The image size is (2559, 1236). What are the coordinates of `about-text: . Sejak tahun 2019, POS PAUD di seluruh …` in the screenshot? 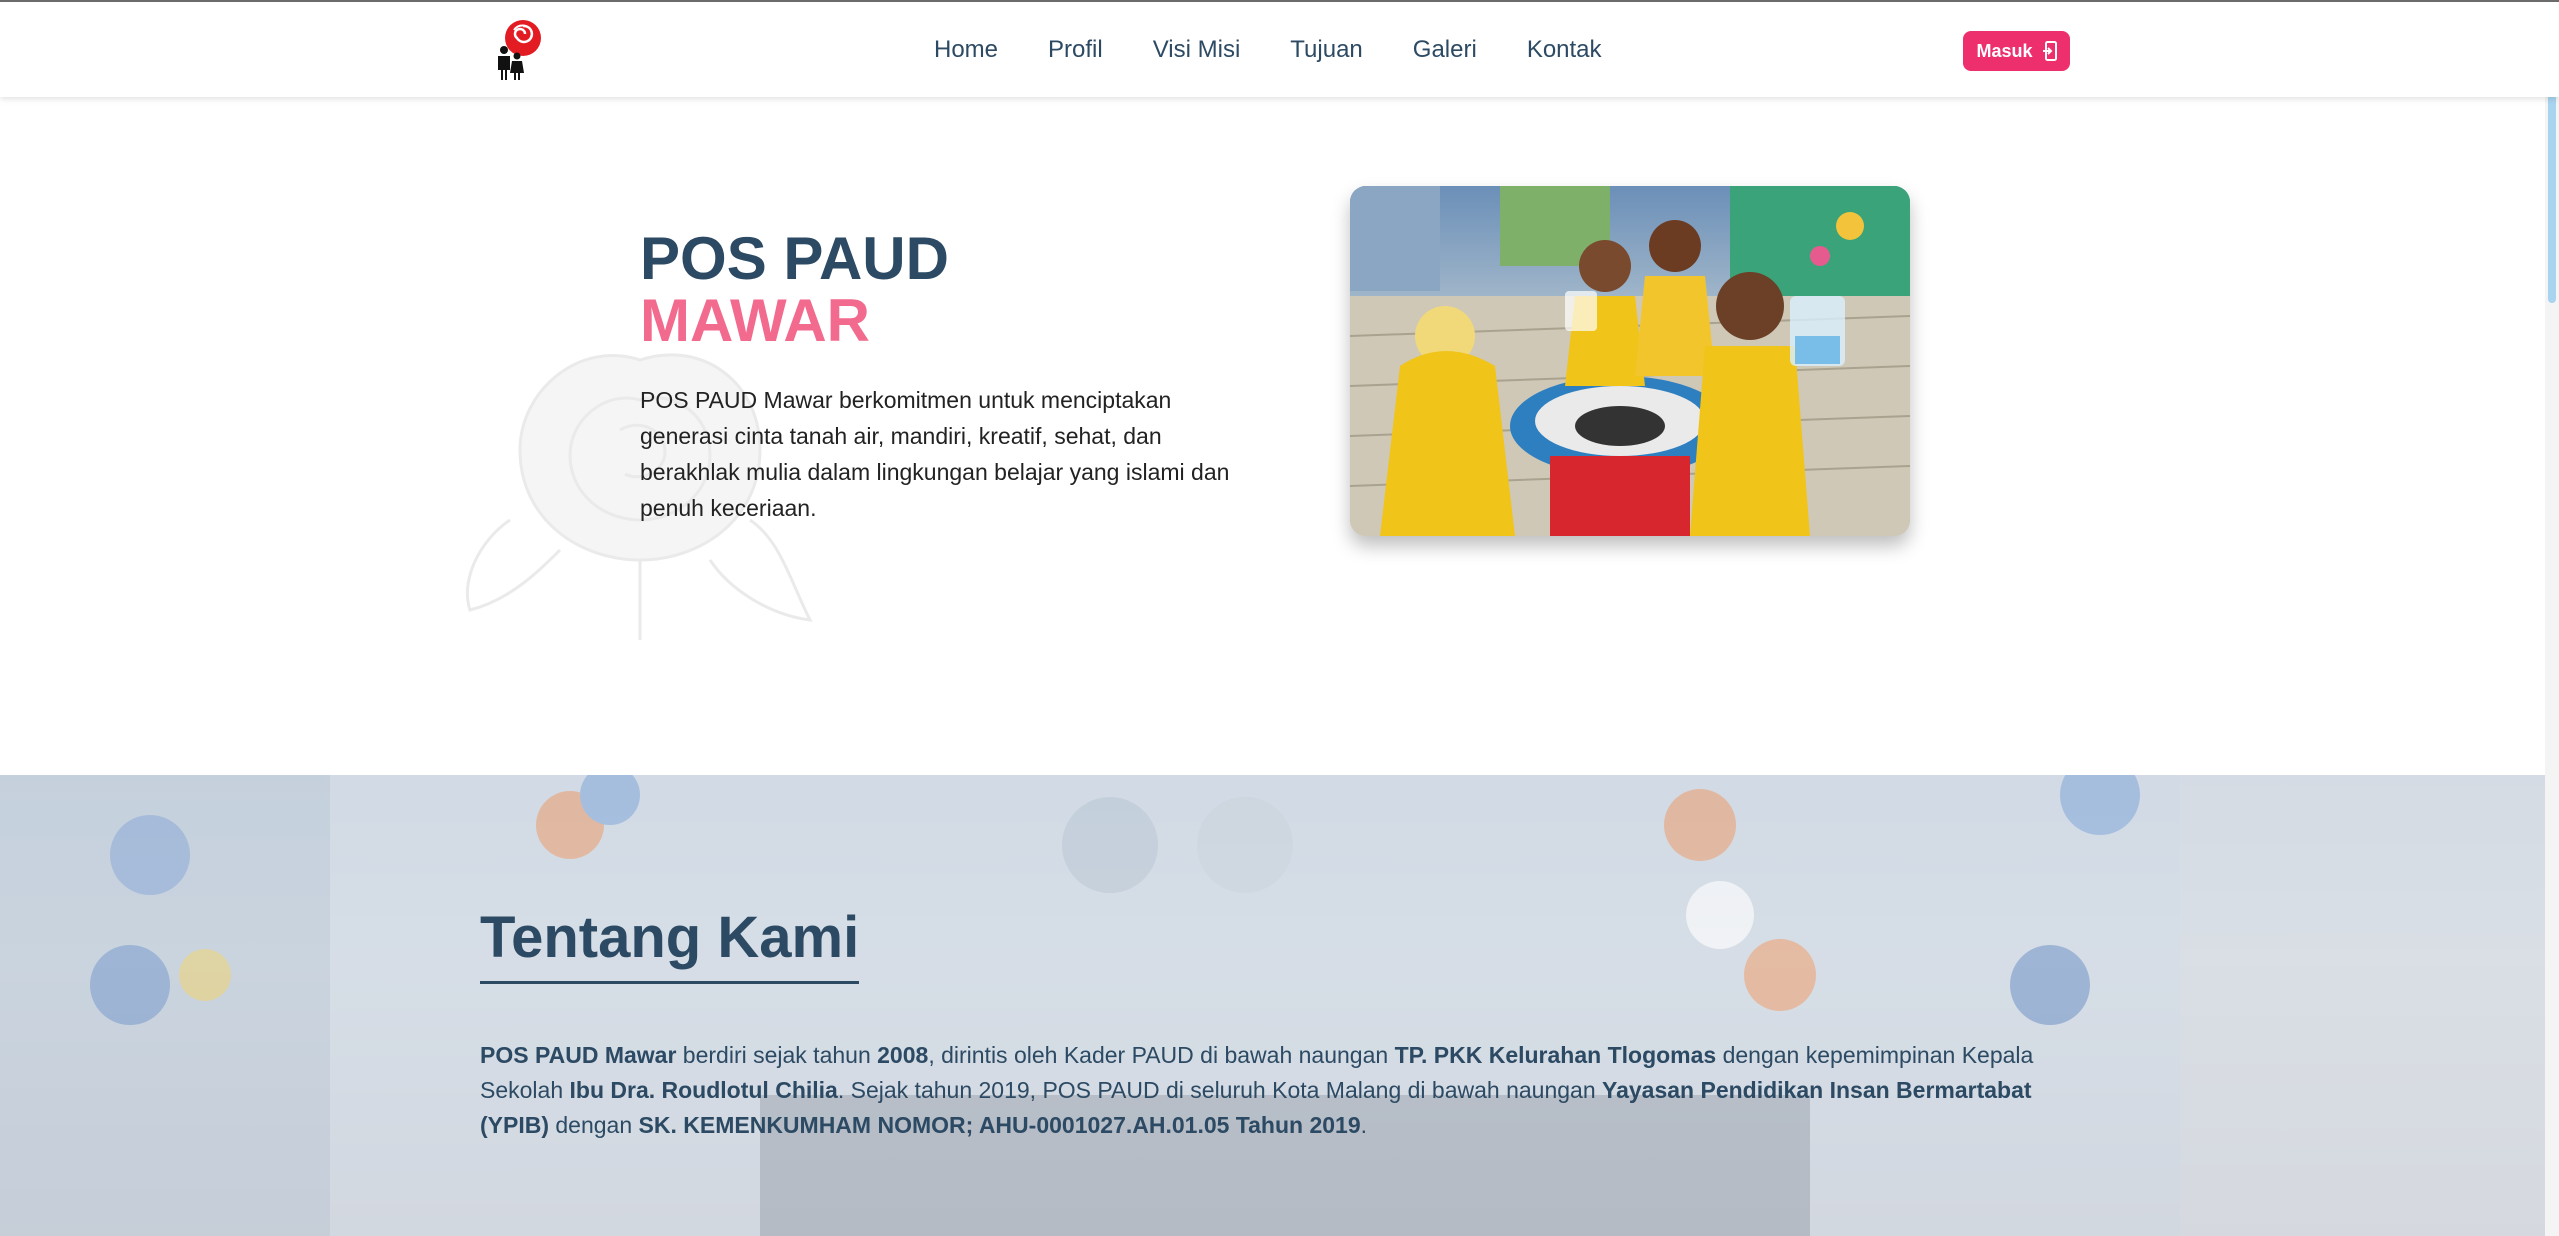 It's located at (1220, 1090).